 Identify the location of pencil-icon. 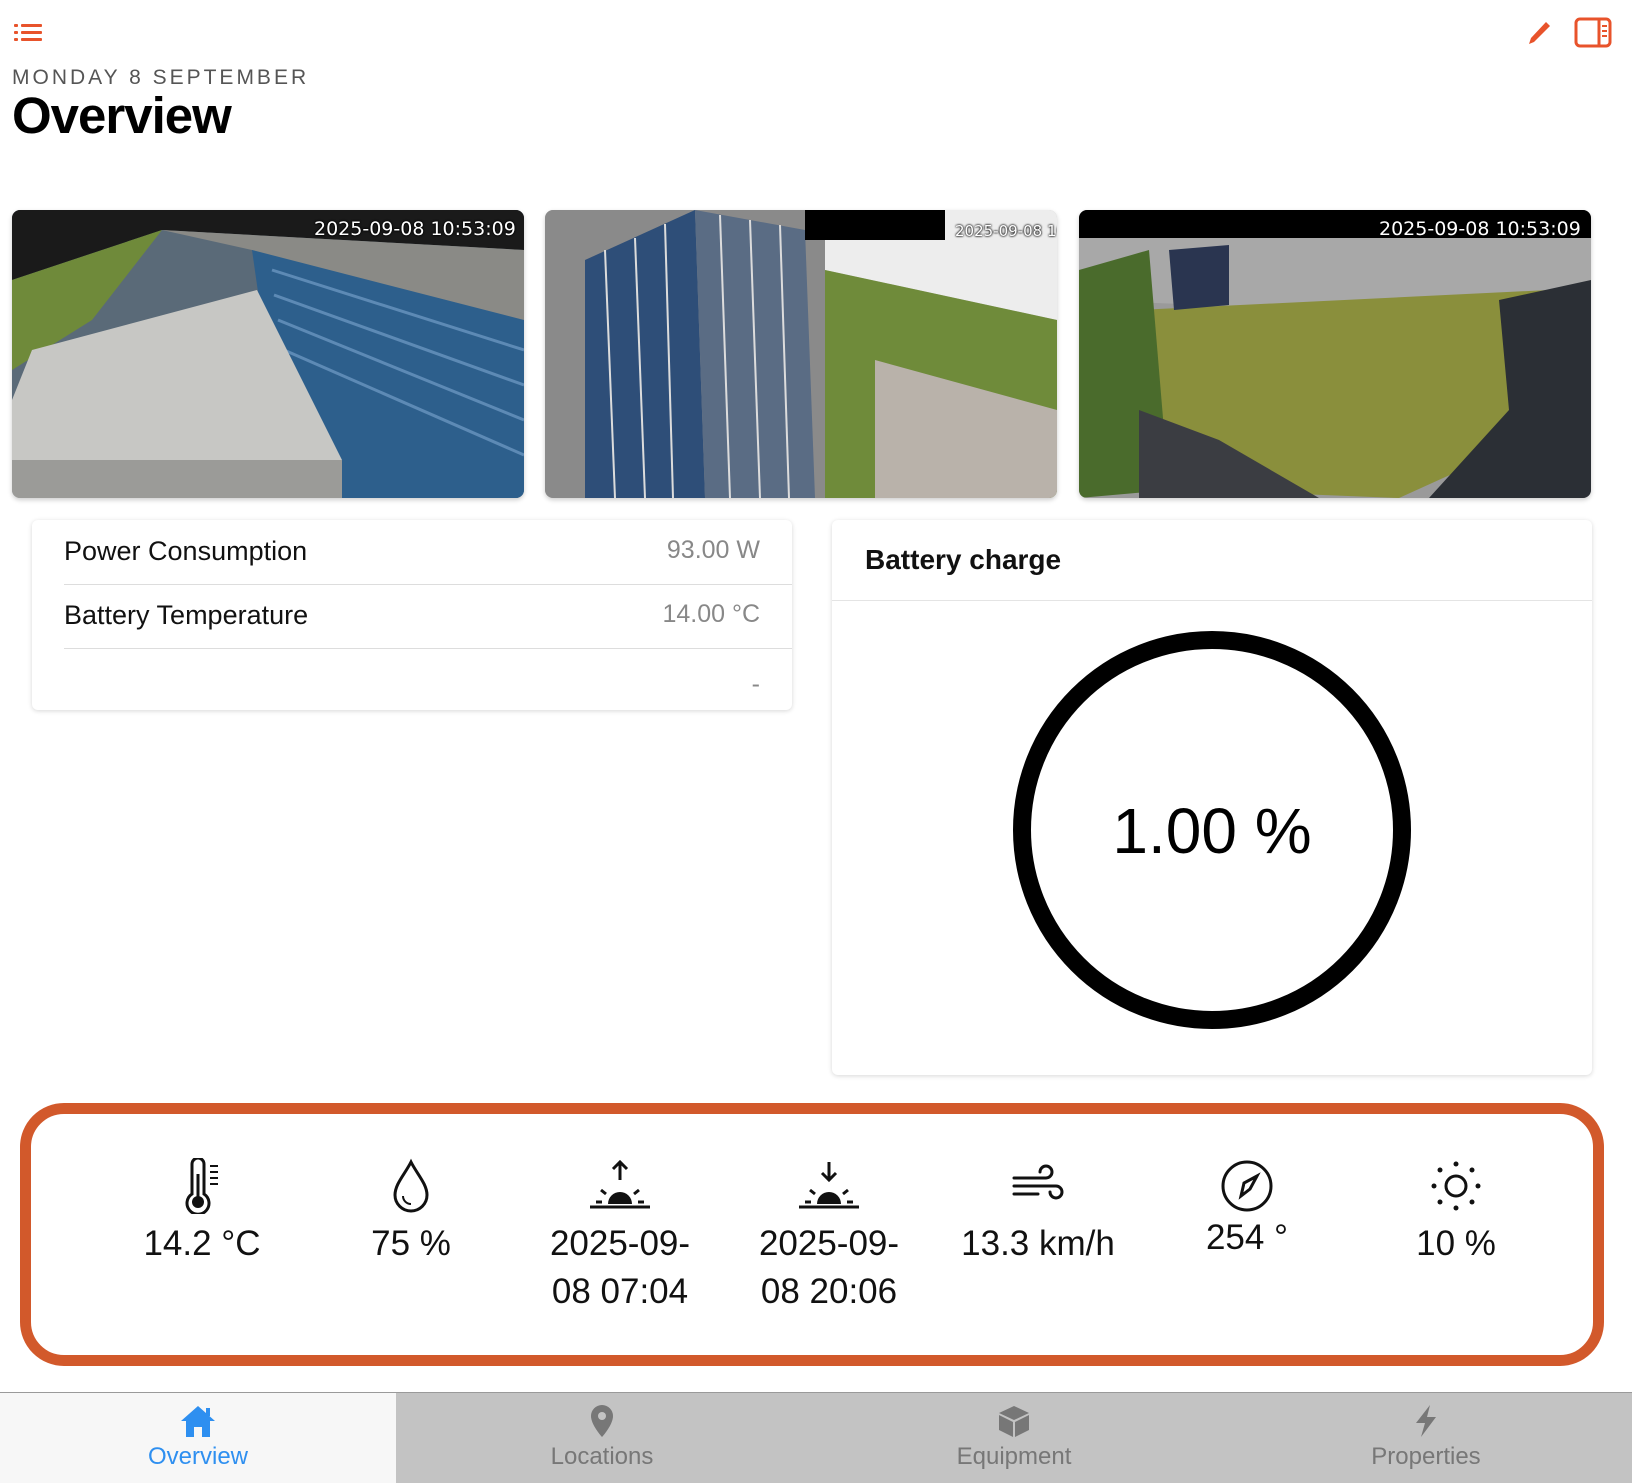
(1539, 33).